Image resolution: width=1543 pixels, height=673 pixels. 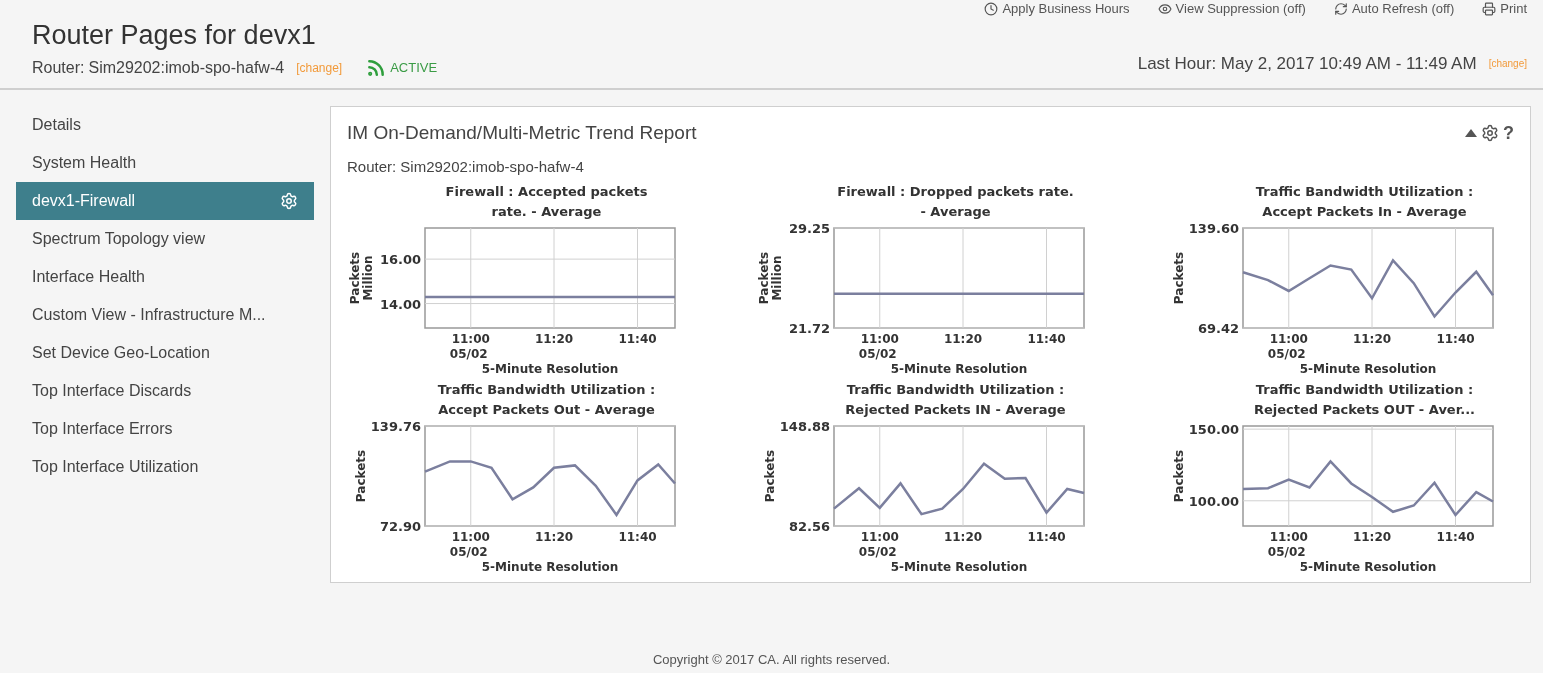 I want to click on y-tick-label: 16.00, so click(x=400, y=260).